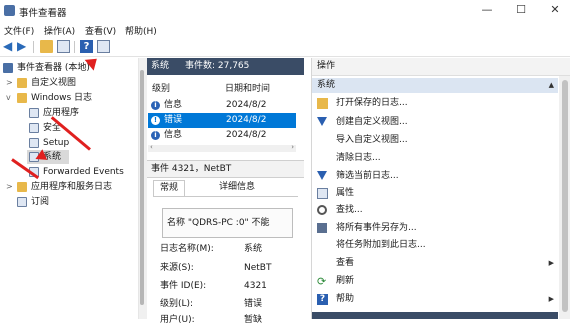  I want to click on action-refresh: ⟳ 刷新, so click(435, 281).